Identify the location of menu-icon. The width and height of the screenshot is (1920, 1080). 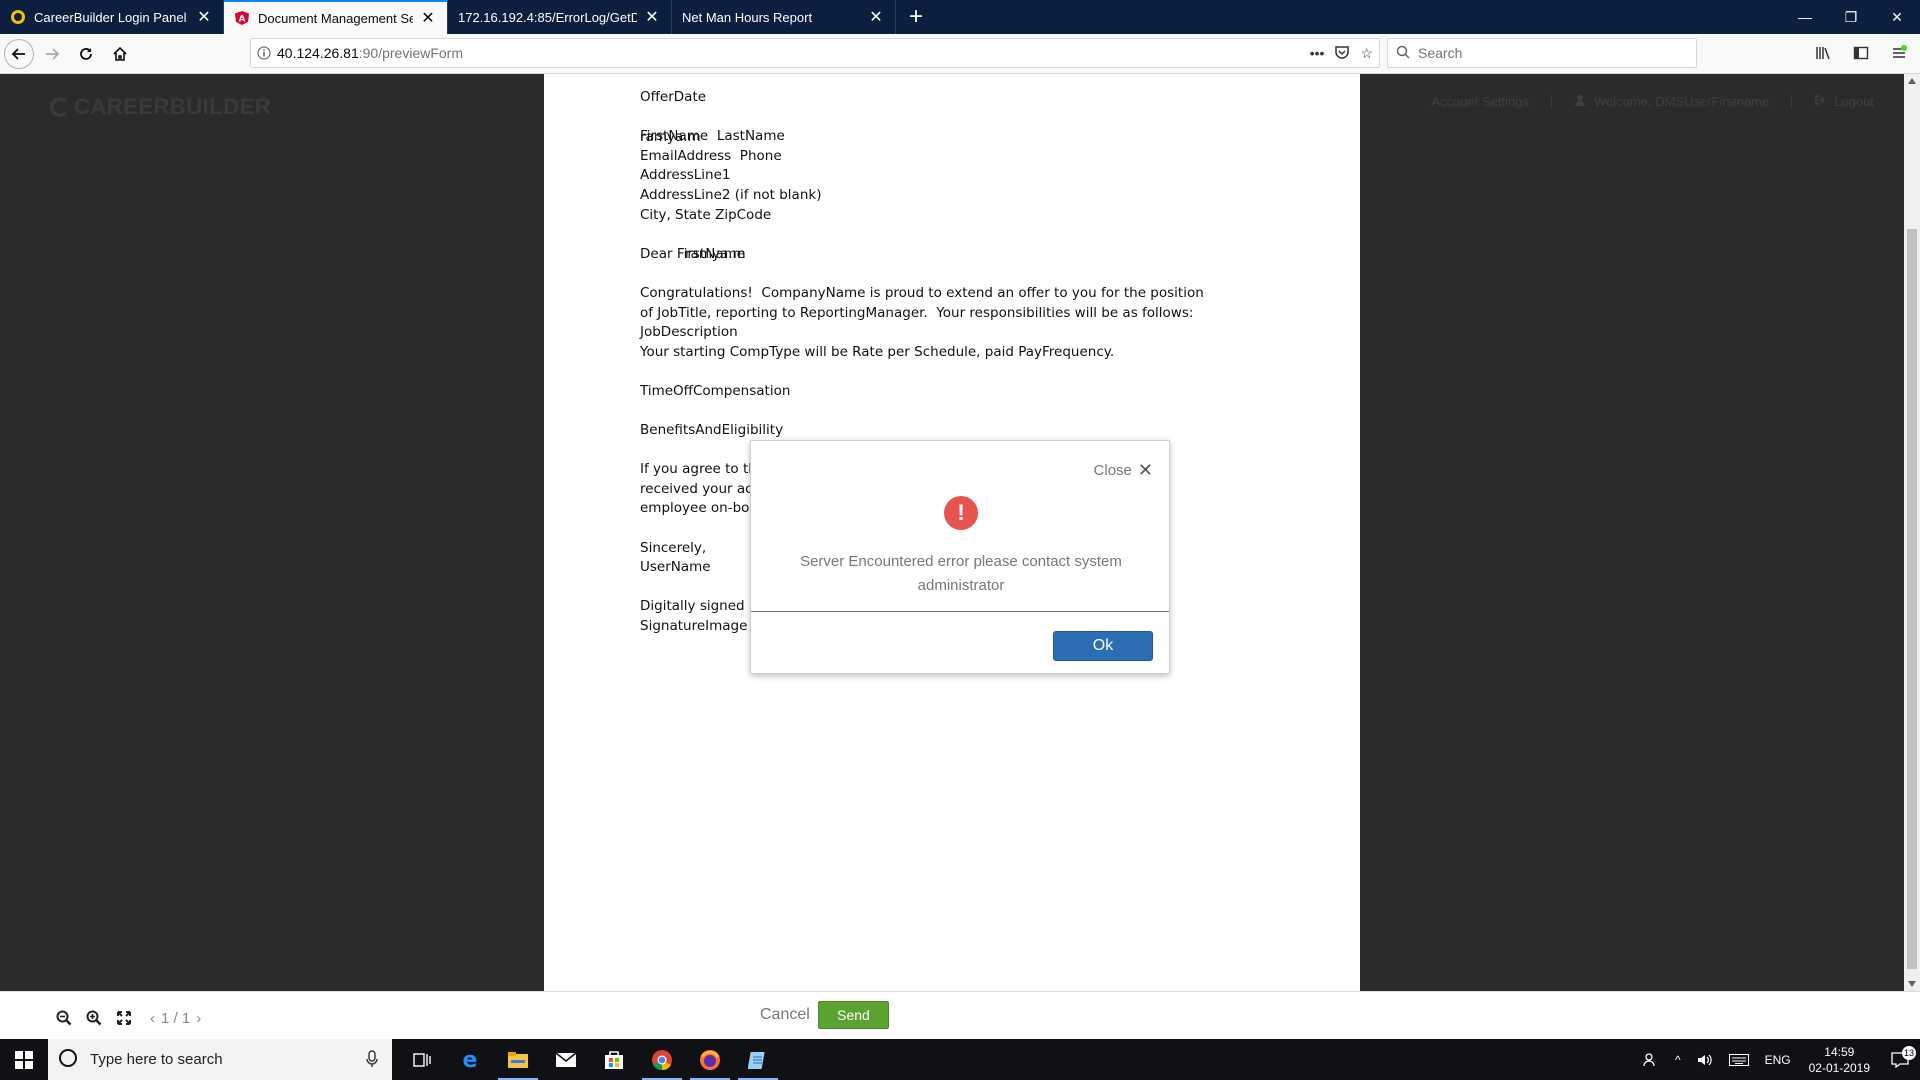
(1899, 53).